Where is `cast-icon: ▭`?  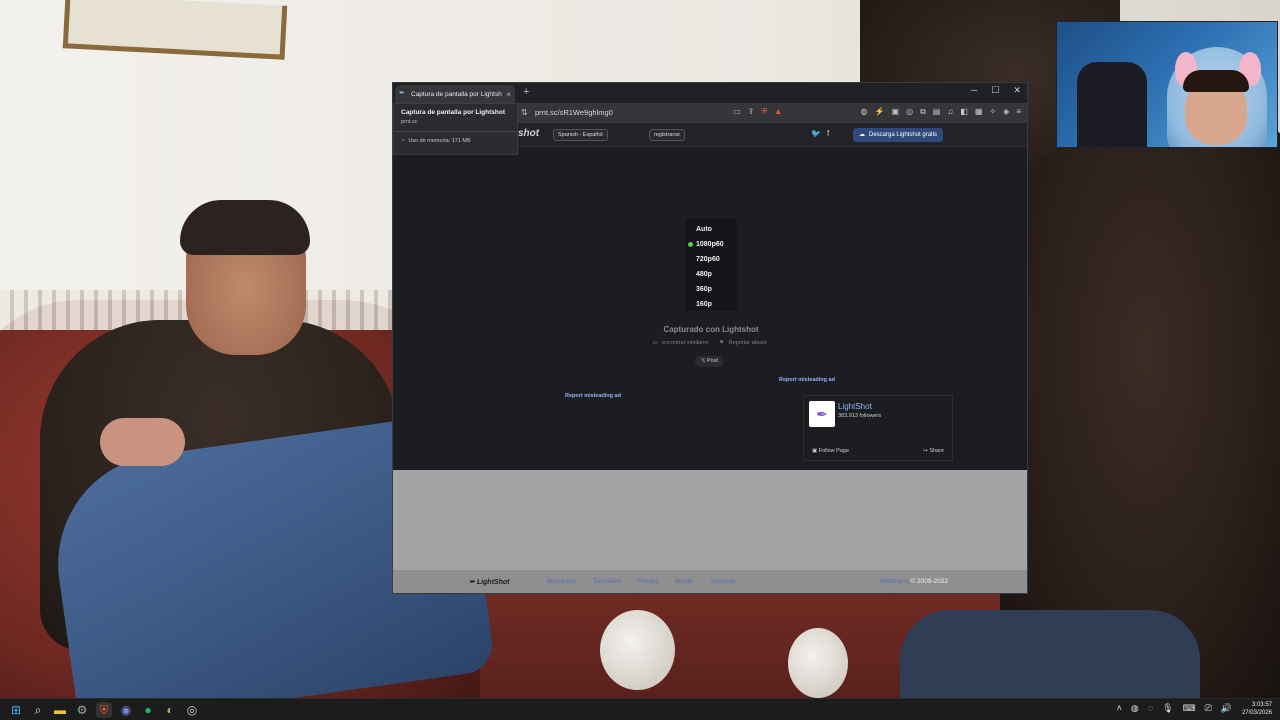
cast-icon: ▭ is located at coordinates (737, 112).